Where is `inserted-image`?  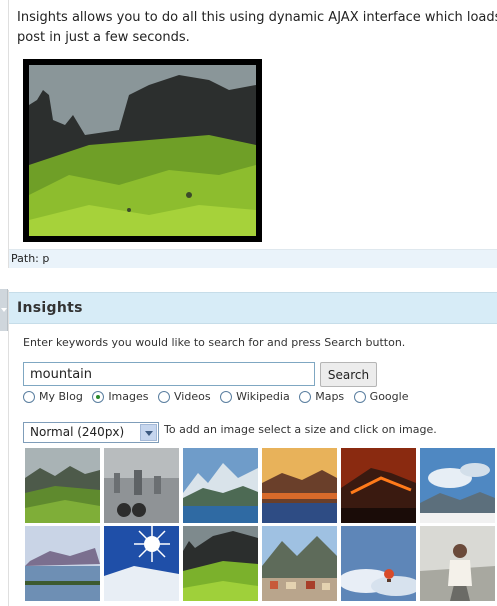 inserted-image is located at coordinates (142, 150).